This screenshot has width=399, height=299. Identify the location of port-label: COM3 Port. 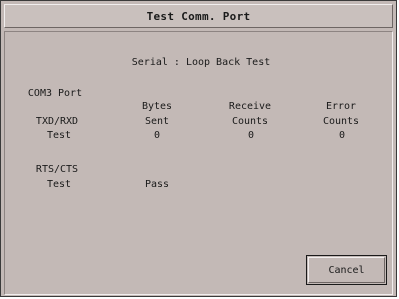
(55, 93).